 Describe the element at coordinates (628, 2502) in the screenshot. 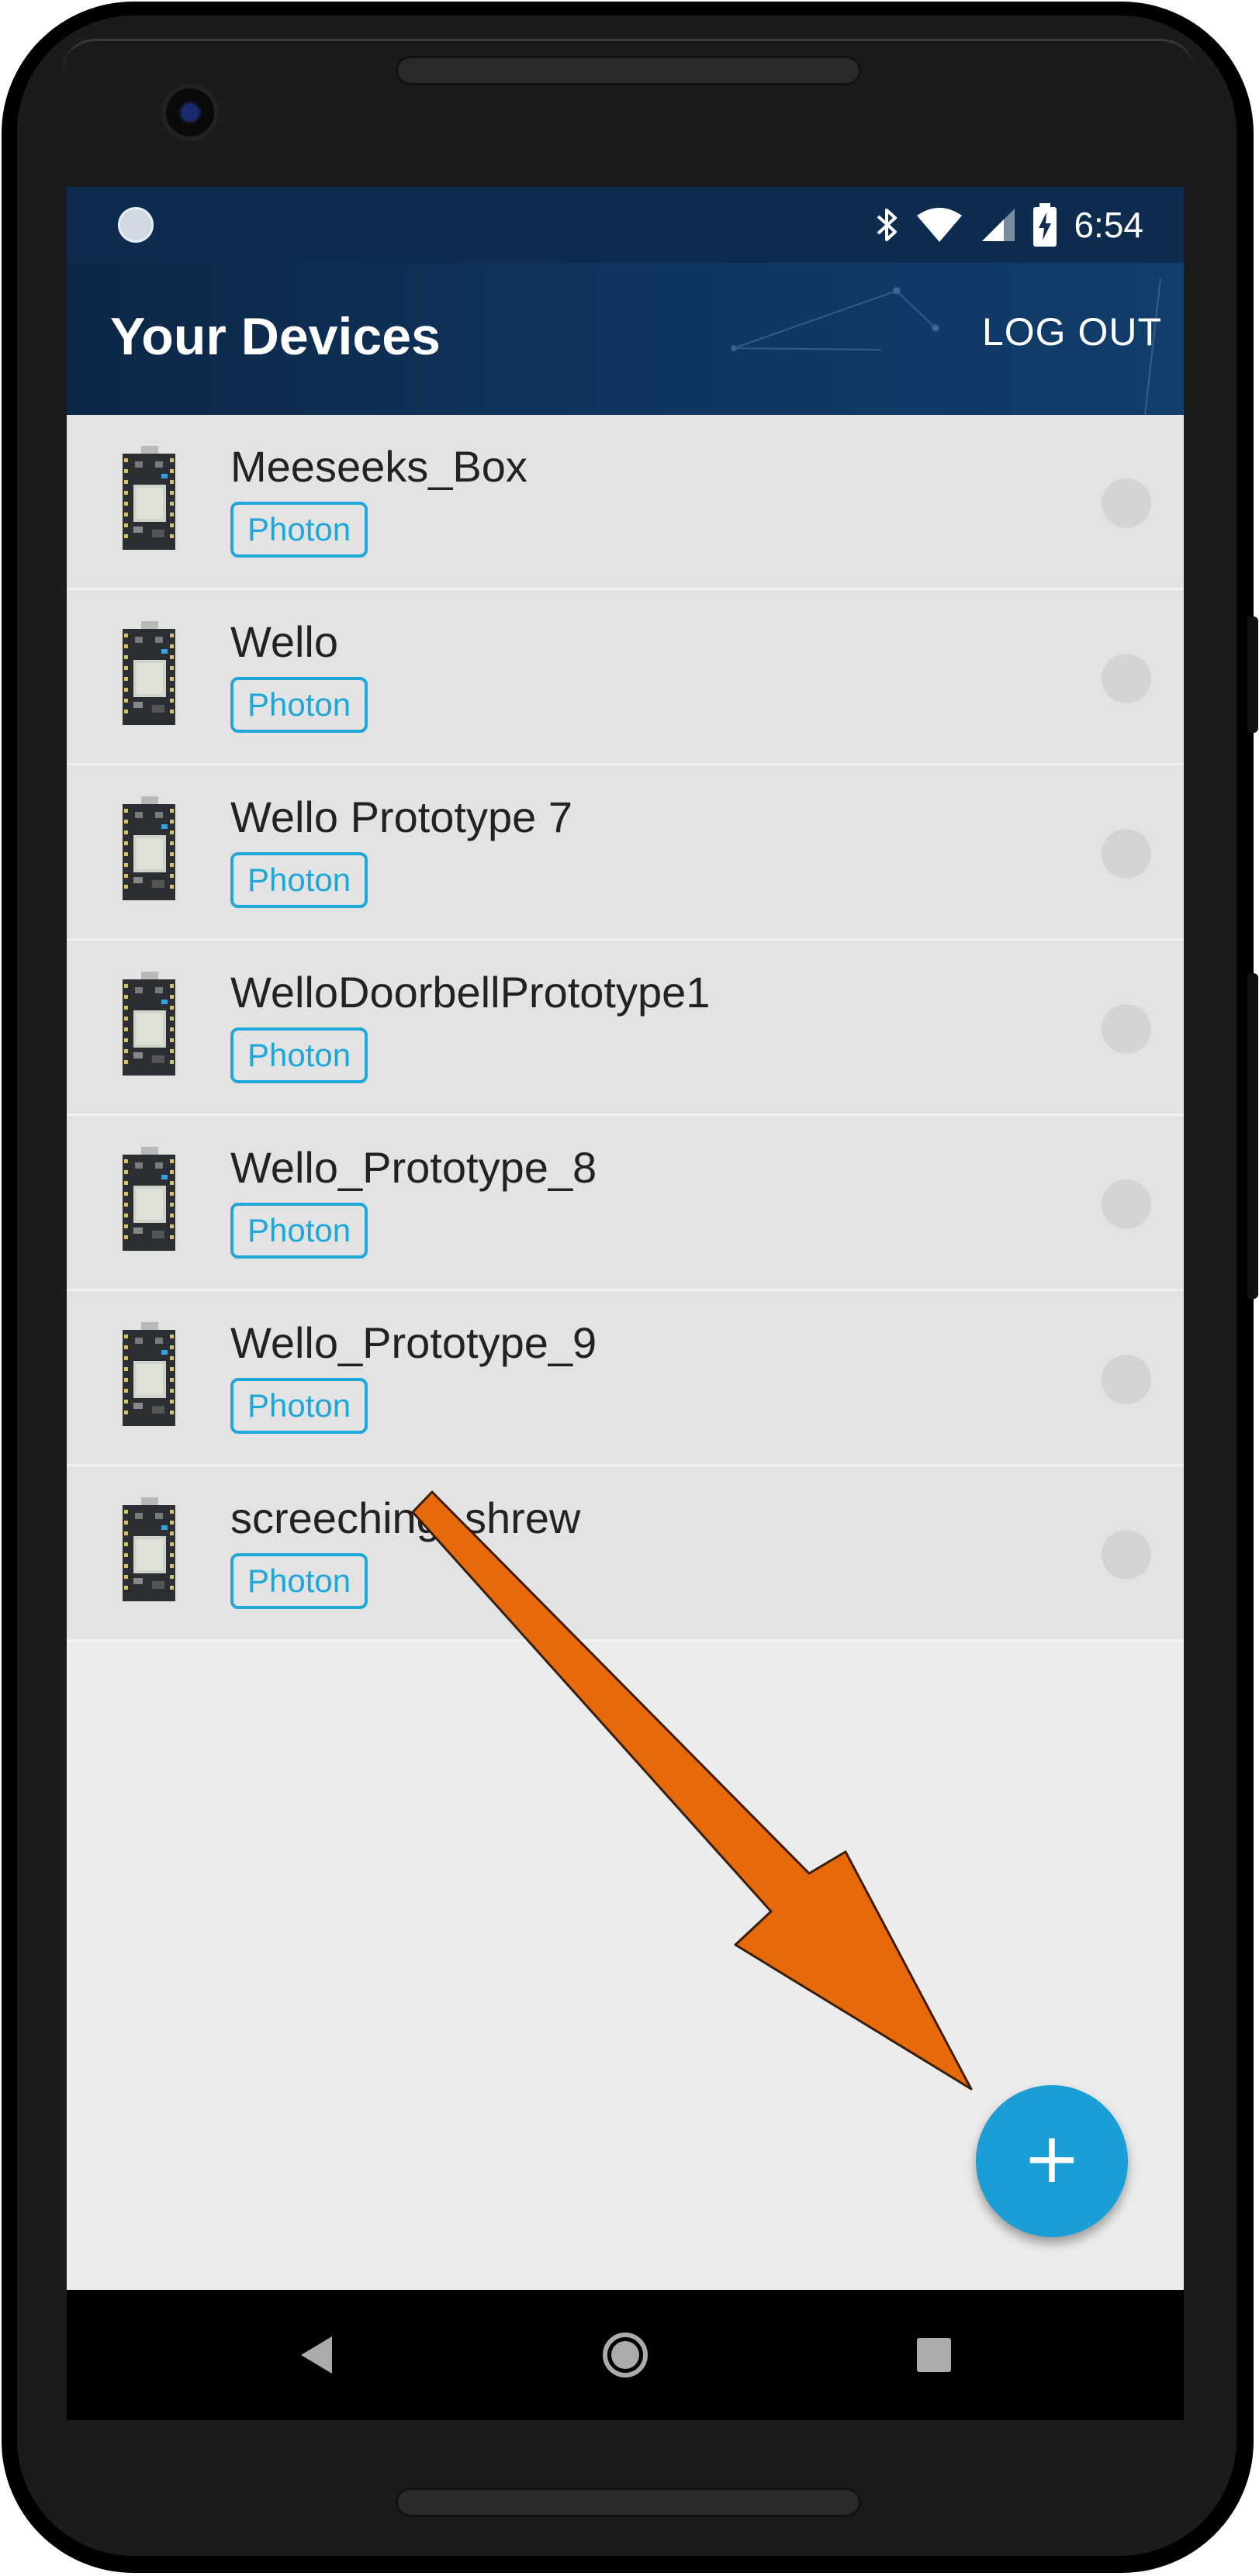

I see `bottom-speaker` at that location.